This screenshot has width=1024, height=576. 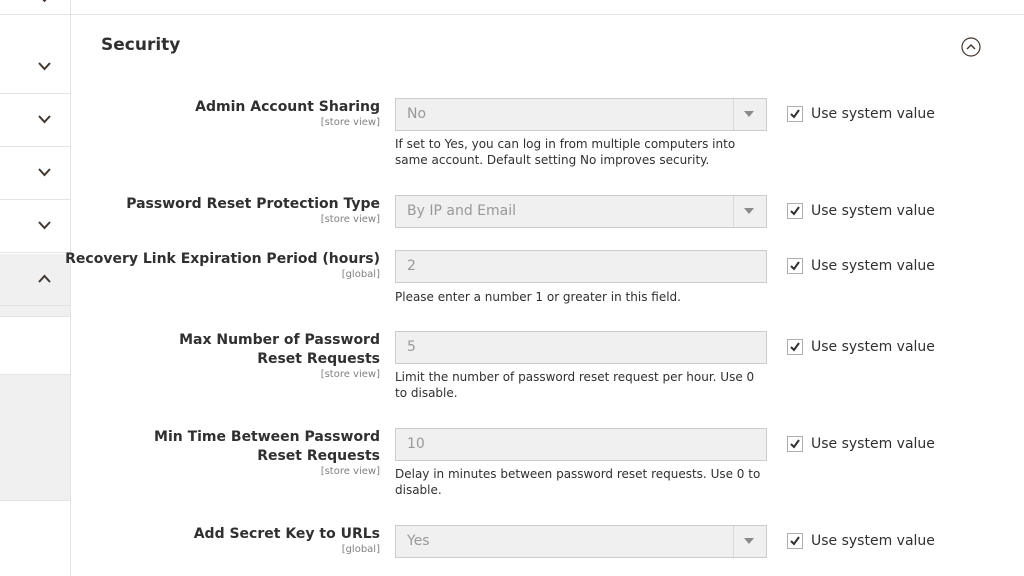 What do you see at coordinates (581, 211) in the screenshot?
I see `password-reset-protection-type-select: By IP and Email` at bounding box center [581, 211].